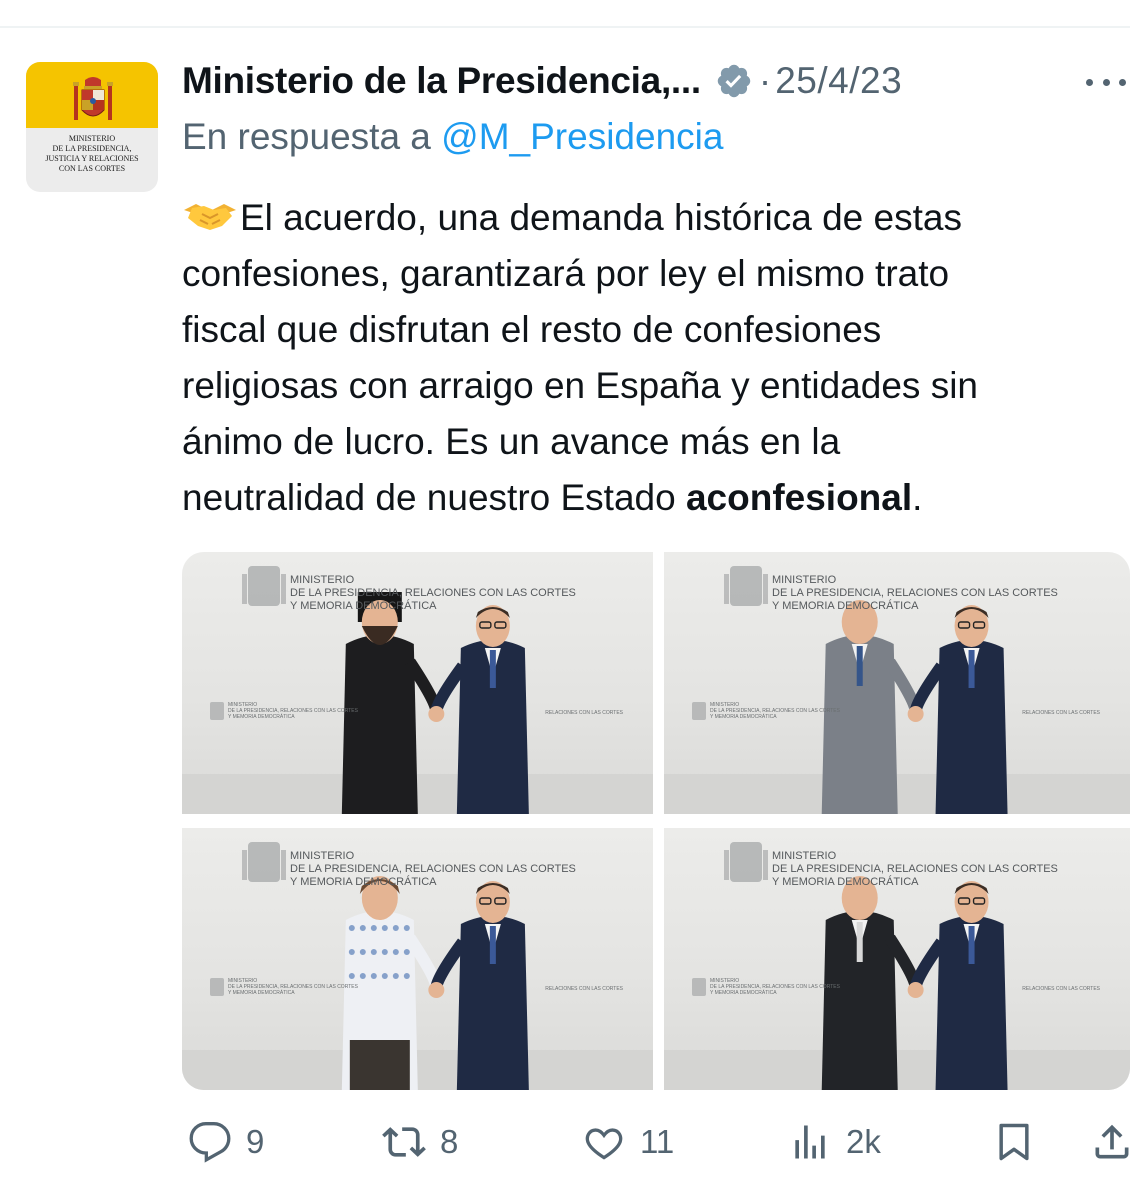 This screenshot has height=1200, width=1130. I want to click on action-bar: 9 8 11 2k, so click(656, 1142).